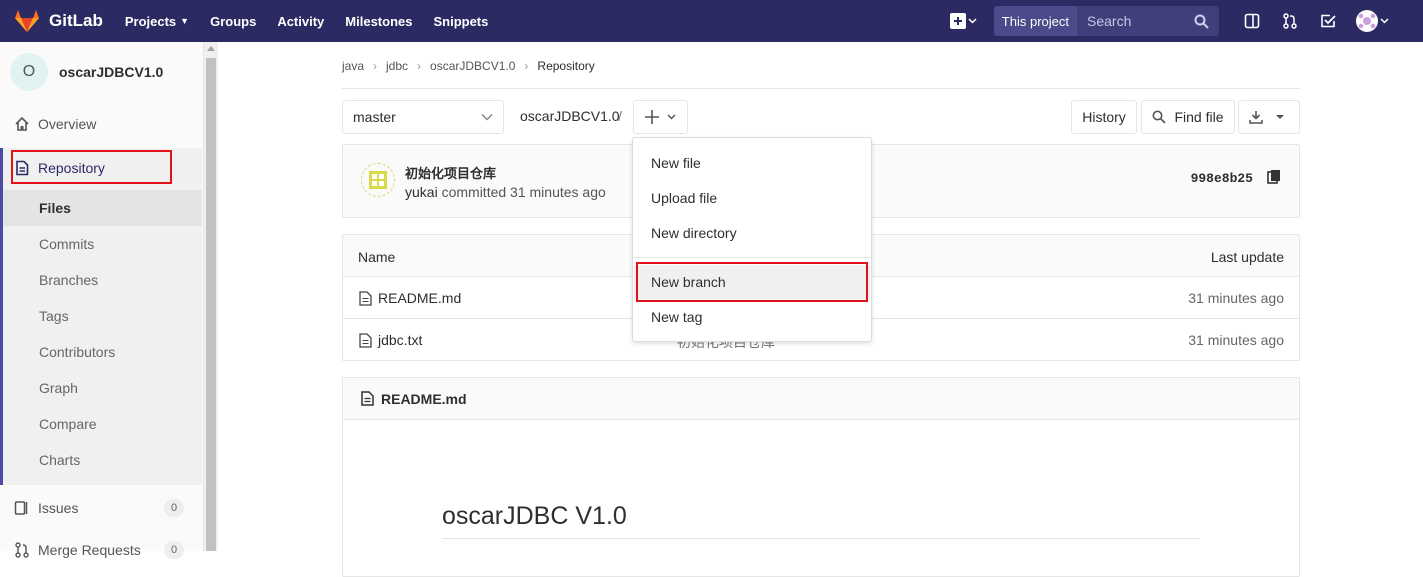 Image resolution: width=1423 pixels, height=577 pixels. I want to click on todos-button, so click(1328, 21).